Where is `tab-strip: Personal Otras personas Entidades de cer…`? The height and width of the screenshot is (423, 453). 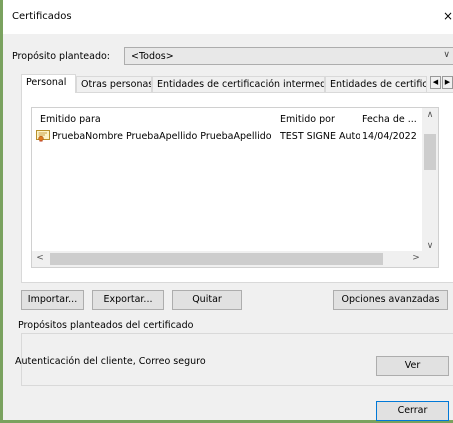
tab-strip: Personal Otras personas Entidades de cer… is located at coordinates (237, 83).